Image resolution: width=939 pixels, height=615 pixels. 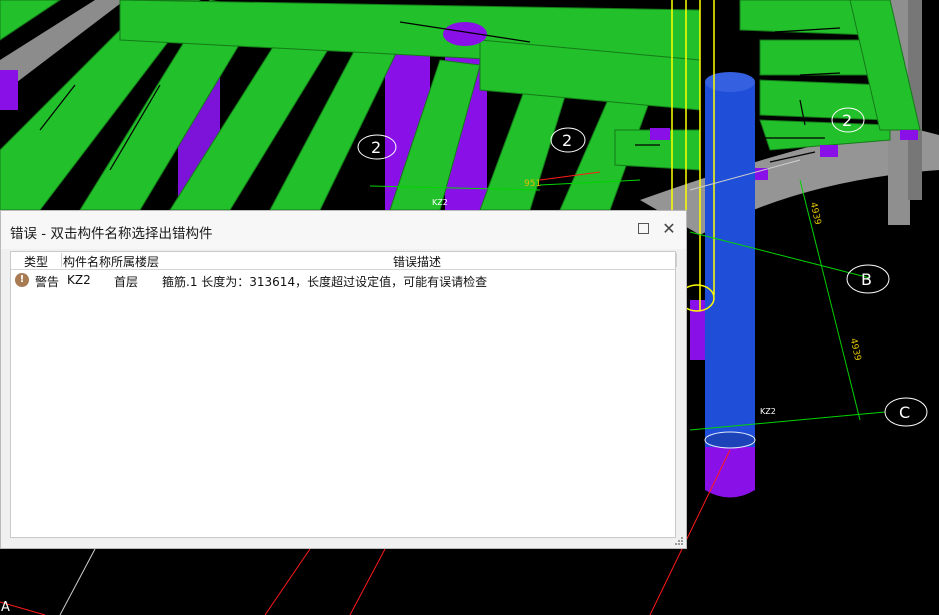 What do you see at coordinates (822, 100) in the screenshot?
I see `beam` at bounding box center [822, 100].